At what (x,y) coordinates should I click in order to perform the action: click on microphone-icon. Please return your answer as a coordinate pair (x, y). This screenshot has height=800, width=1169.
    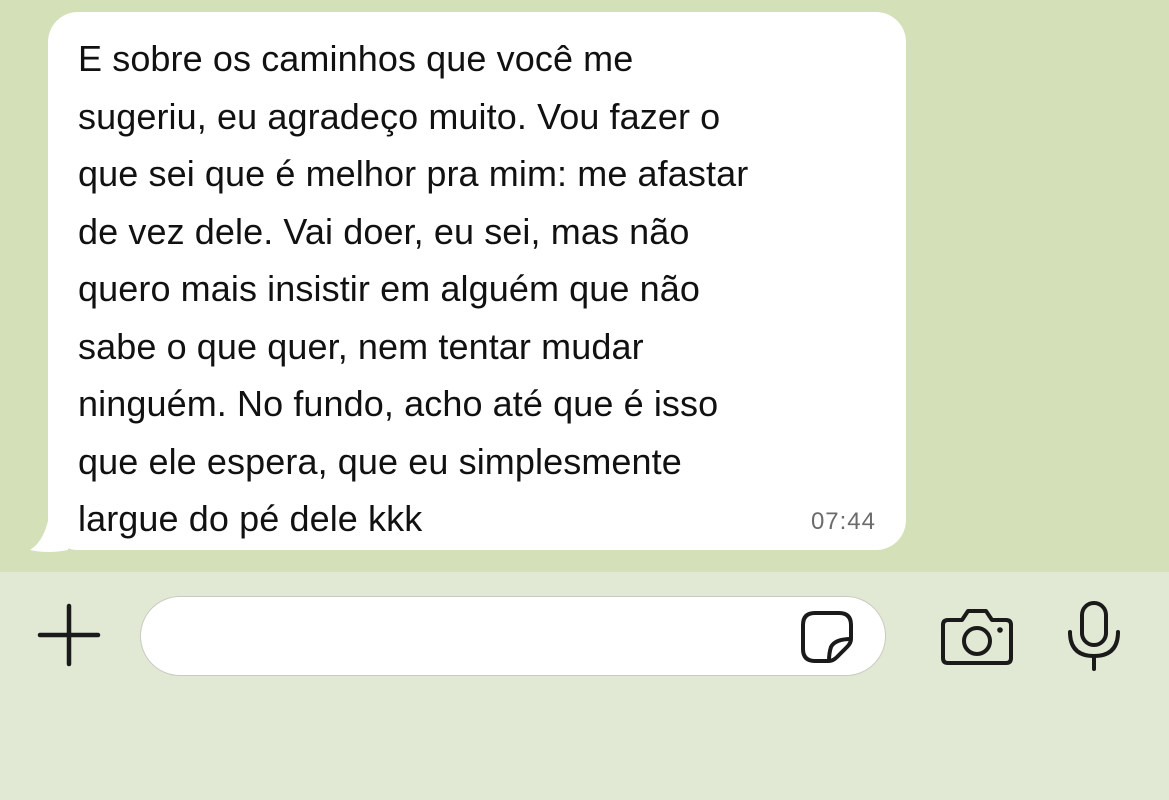
    Looking at the image, I should click on (1094, 636).